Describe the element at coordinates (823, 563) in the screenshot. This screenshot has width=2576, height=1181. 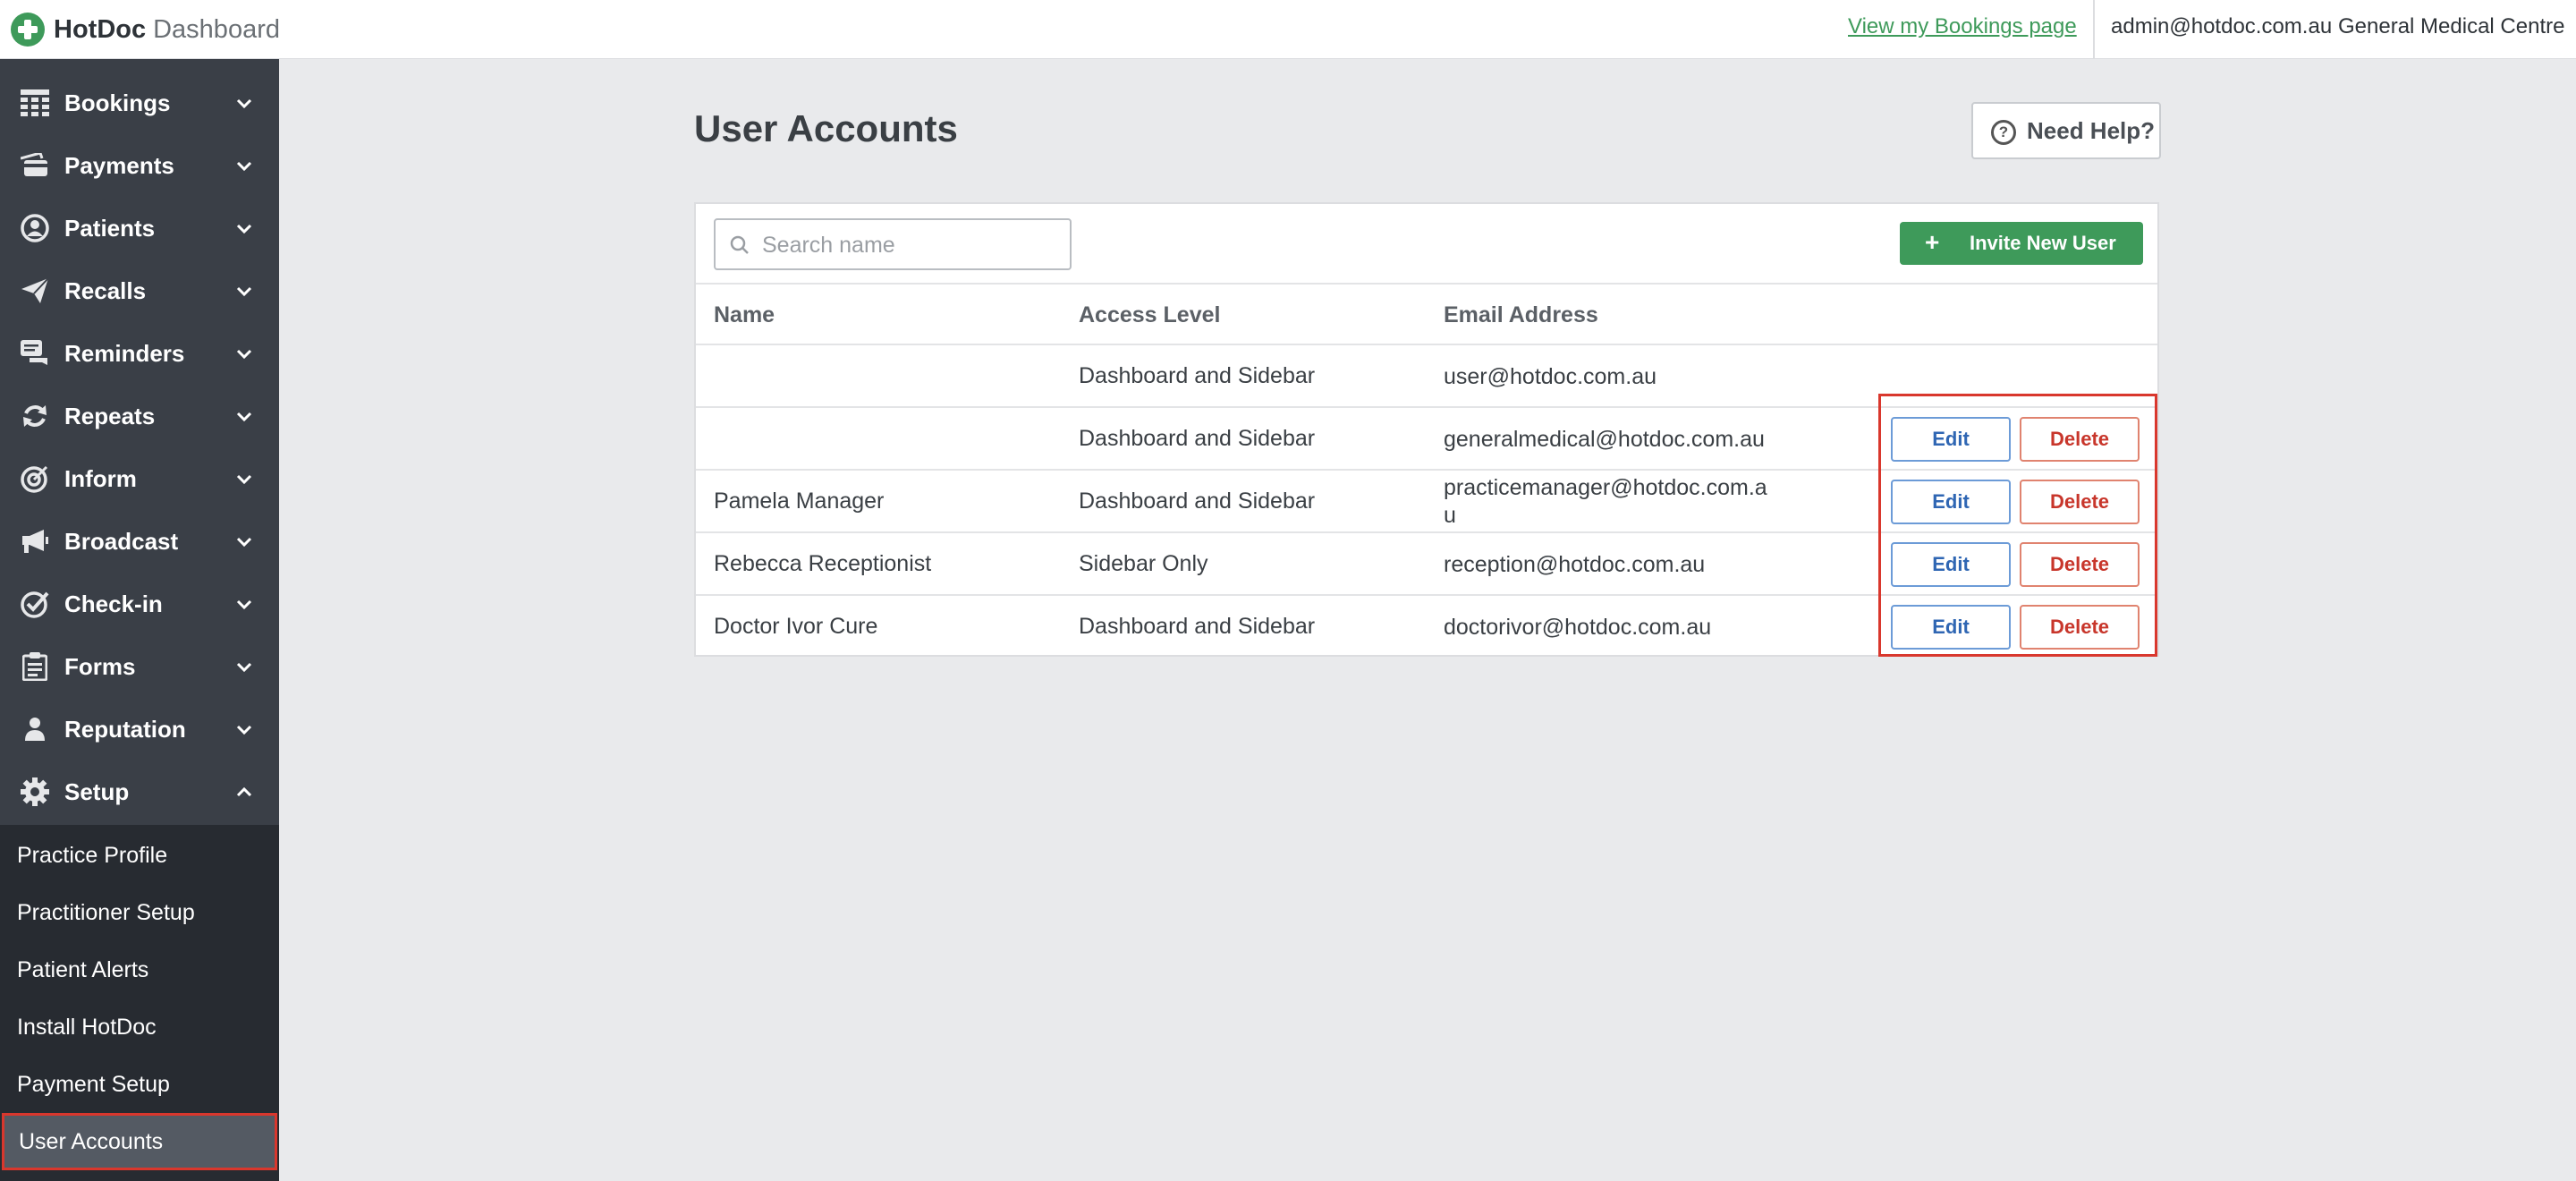
I see `cell-name: Rebecca Receptionist` at that location.